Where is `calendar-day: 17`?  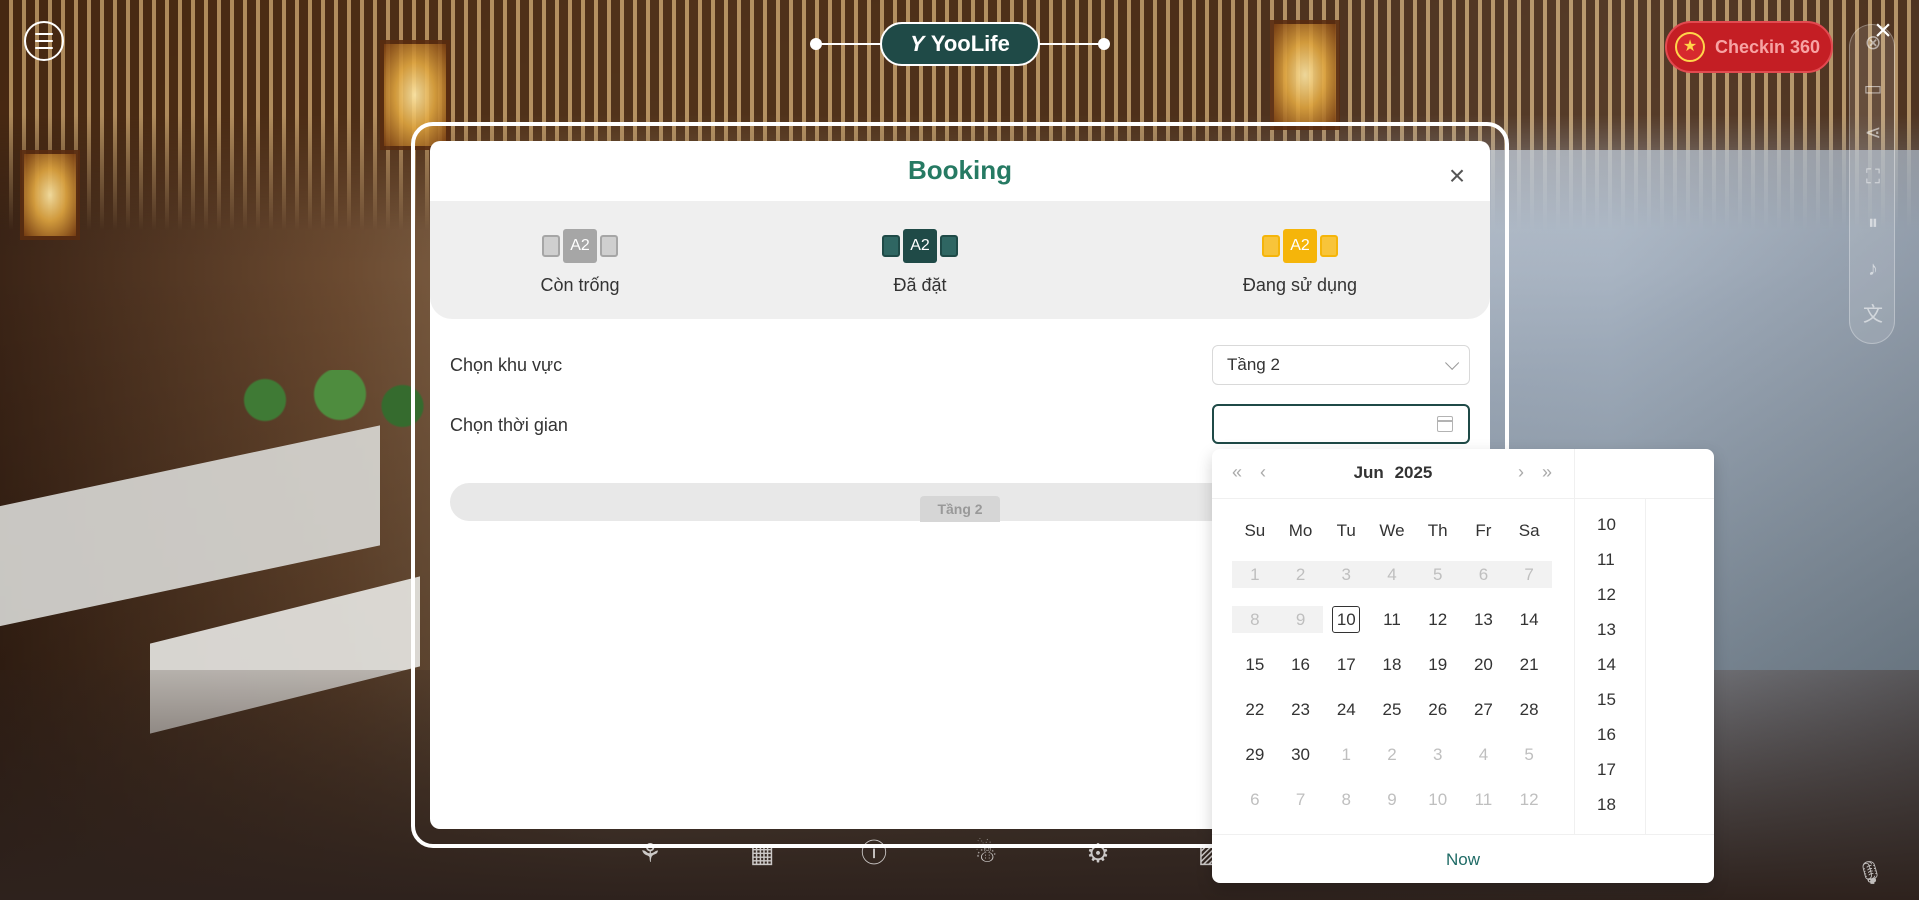 calendar-day: 17 is located at coordinates (1346, 664).